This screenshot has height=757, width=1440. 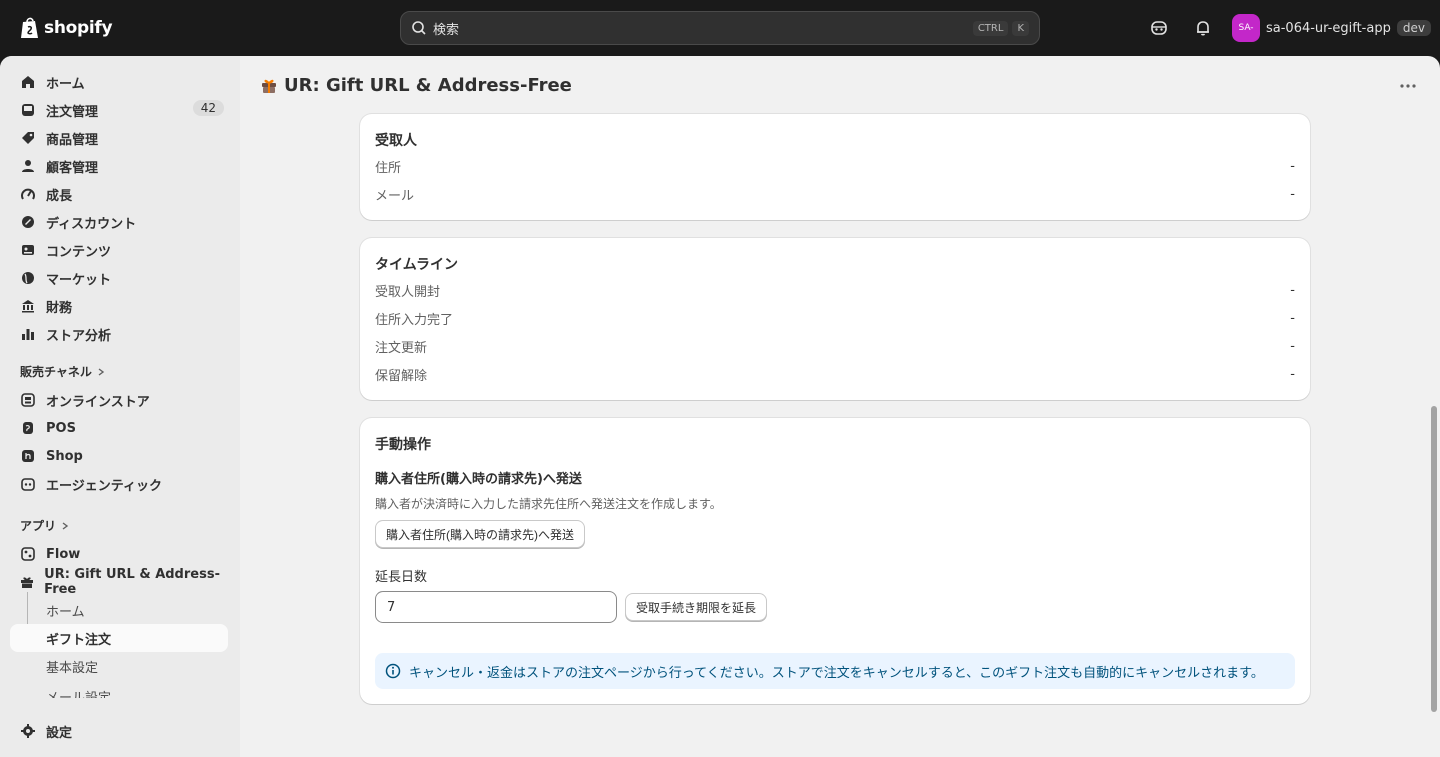 What do you see at coordinates (28, 194) in the screenshot?
I see `gauge-icon` at bounding box center [28, 194].